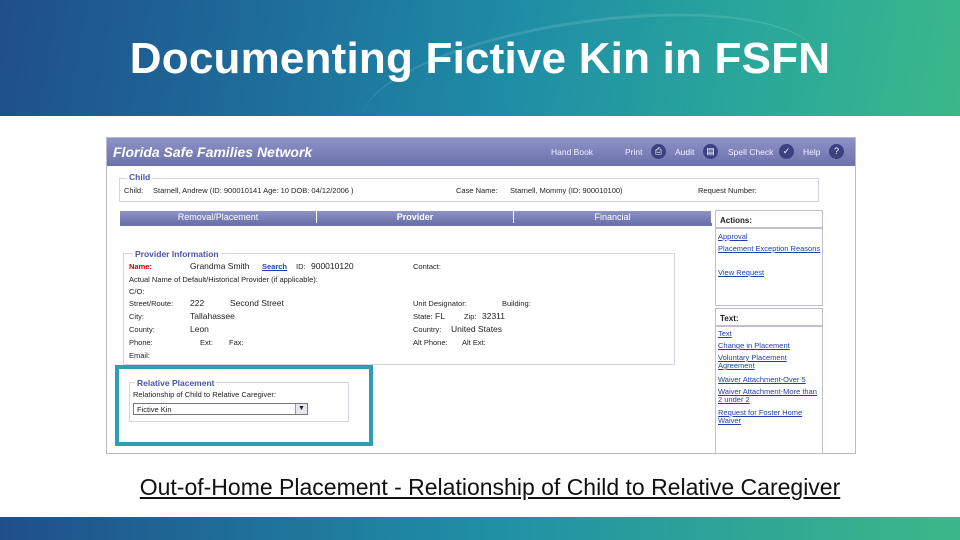  What do you see at coordinates (142, 329) in the screenshot?
I see `county-label: County:` at bounding box center [142, 329].